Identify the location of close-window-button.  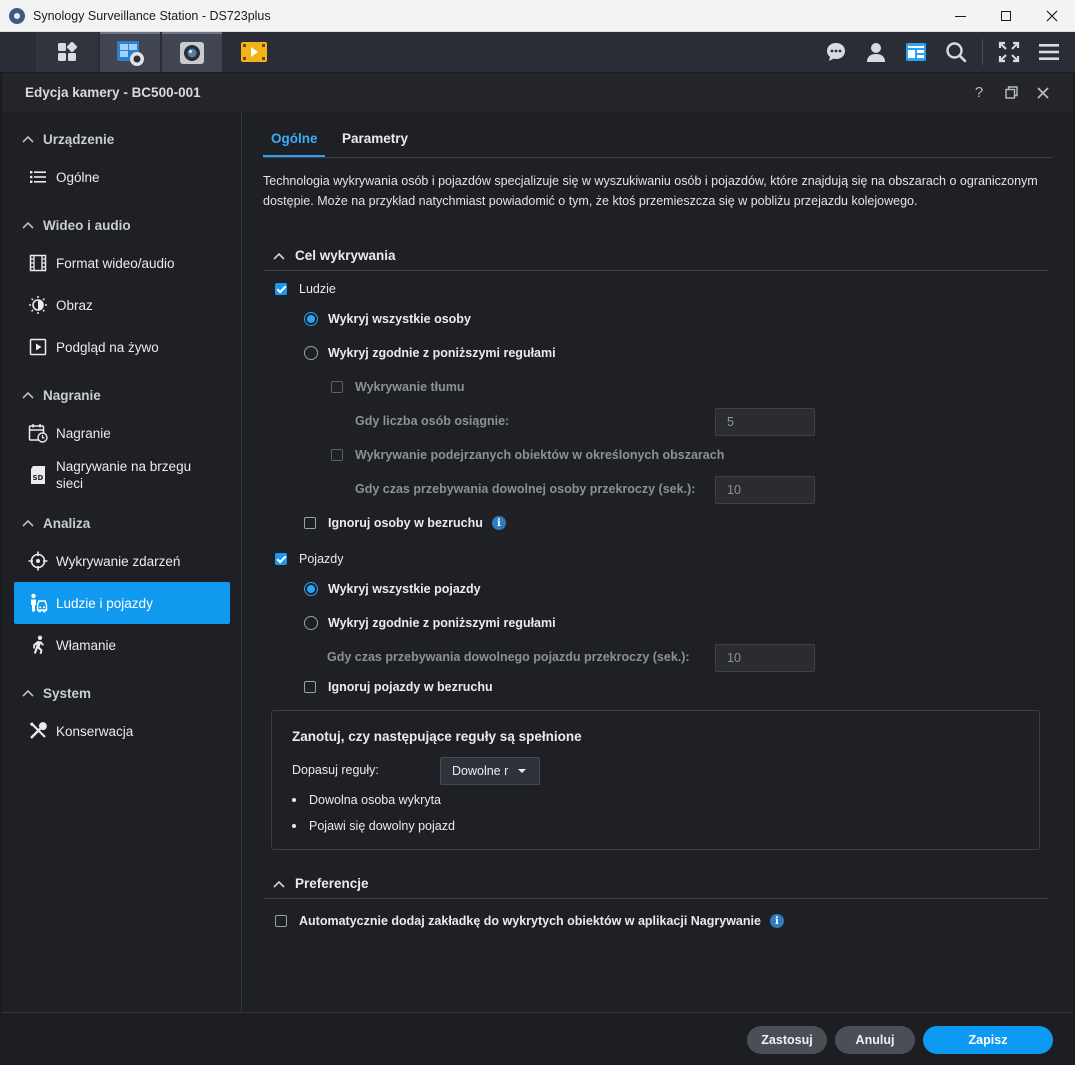
(1052, 16).